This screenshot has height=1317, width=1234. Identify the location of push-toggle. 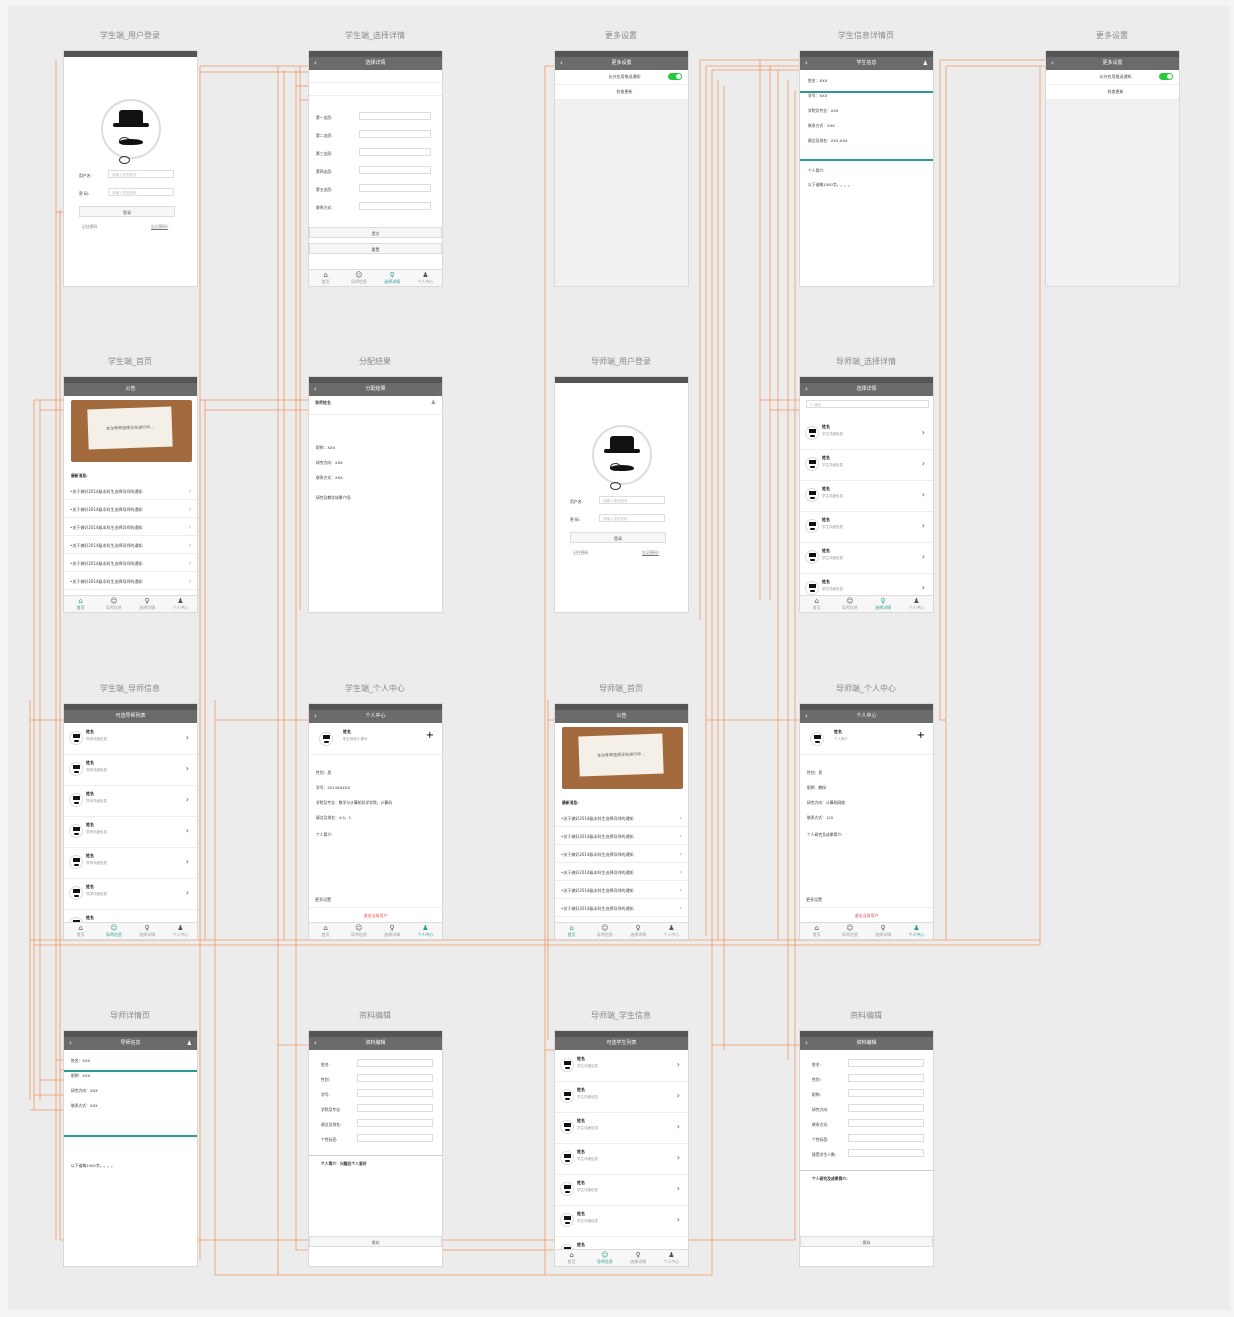
(1166, 76).